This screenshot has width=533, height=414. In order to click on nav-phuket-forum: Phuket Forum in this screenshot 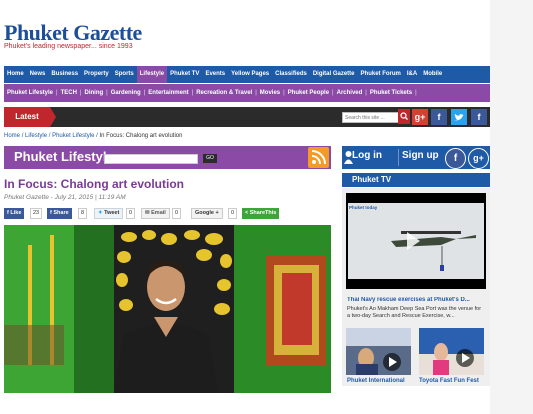, I will do `click(381, 74)`.